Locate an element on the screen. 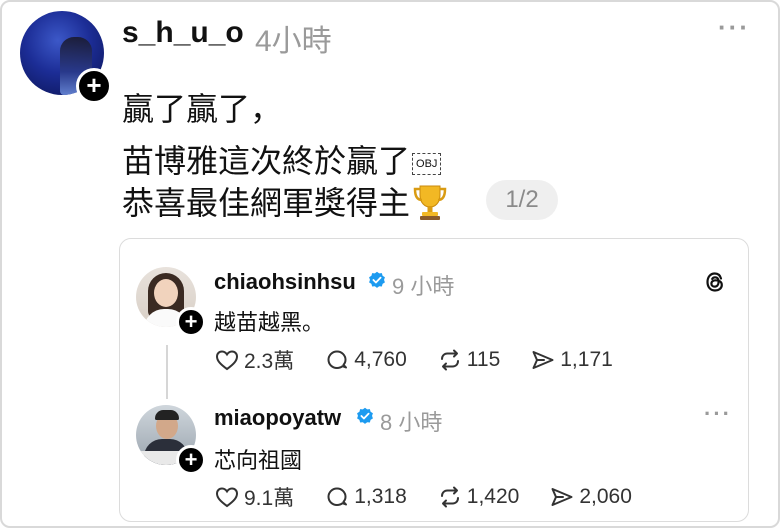 This screenshot has height=528, width=780. comment-button: 4,760 is located at coordinates (365, 360).